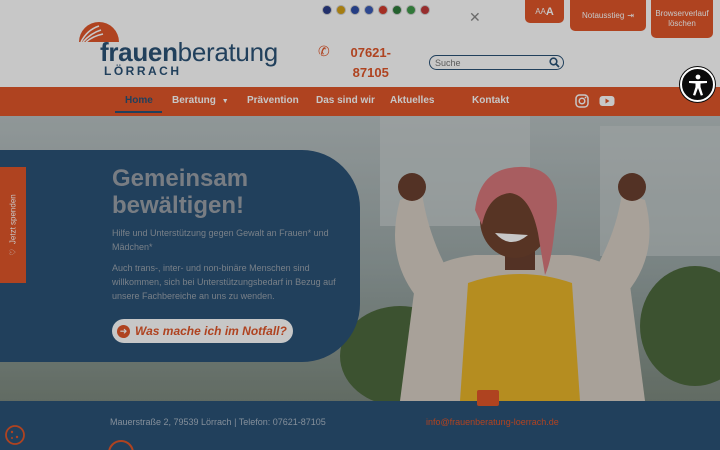 The image size is (720, 450). Describe the element at coordinates (177, 43) in the screenshot. I see `site-logo: frauenberatung LÖRRACH` at that location.